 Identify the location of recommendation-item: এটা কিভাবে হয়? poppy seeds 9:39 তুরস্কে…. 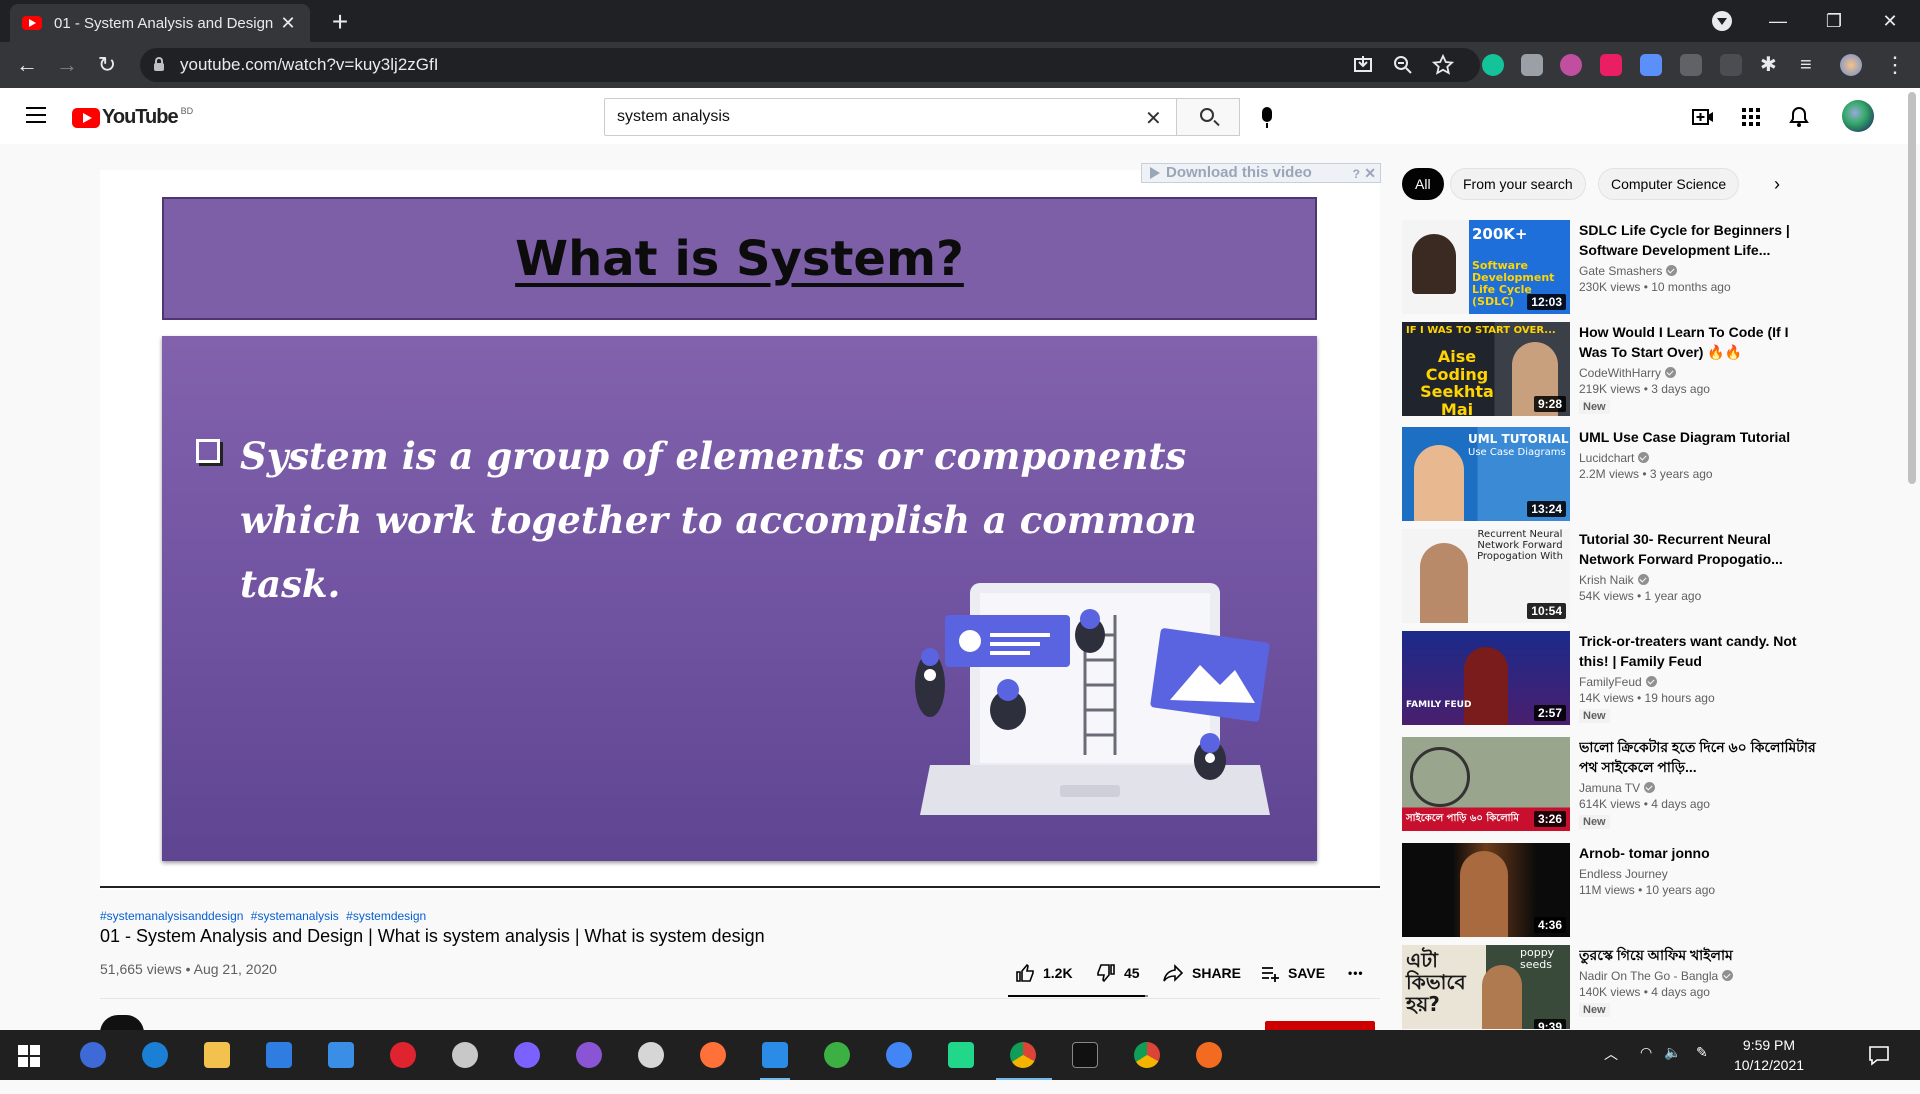
(1612, 987).